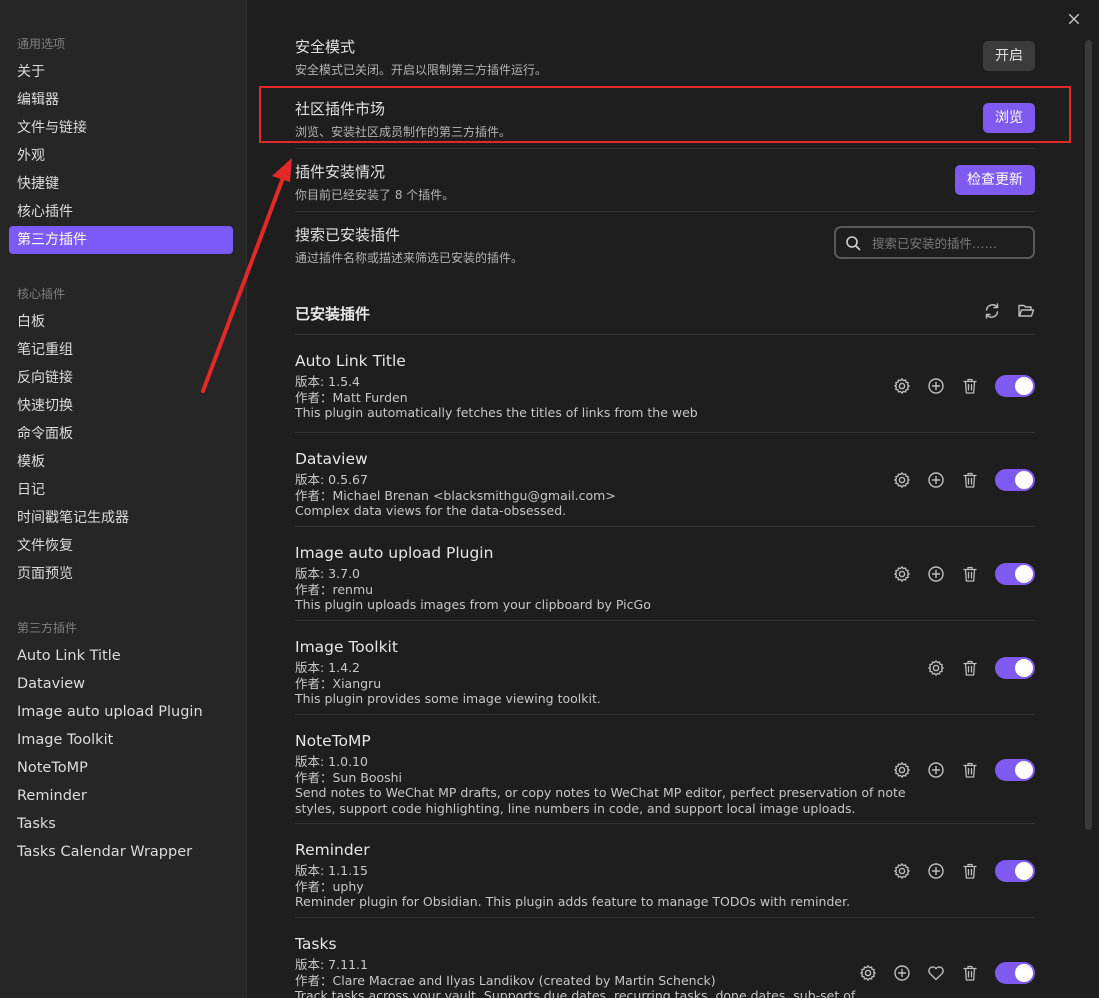 The width and height of the screenshot is (1099, 998). I want to click on reload-icon, so click(992, 311).